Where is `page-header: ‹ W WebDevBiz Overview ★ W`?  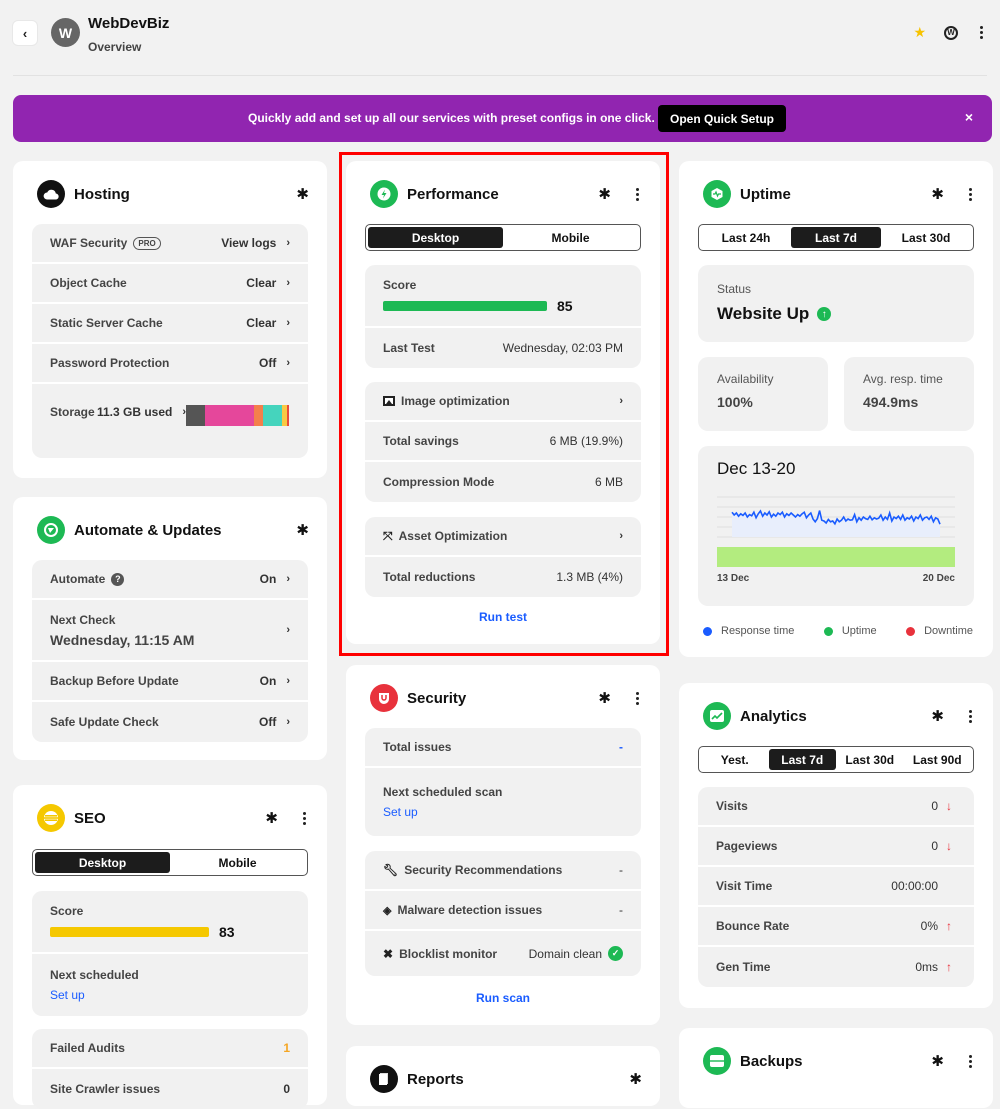
page-header: ‹ W WebDevBiz Overview ★ W is located at coordinates (500, 45).